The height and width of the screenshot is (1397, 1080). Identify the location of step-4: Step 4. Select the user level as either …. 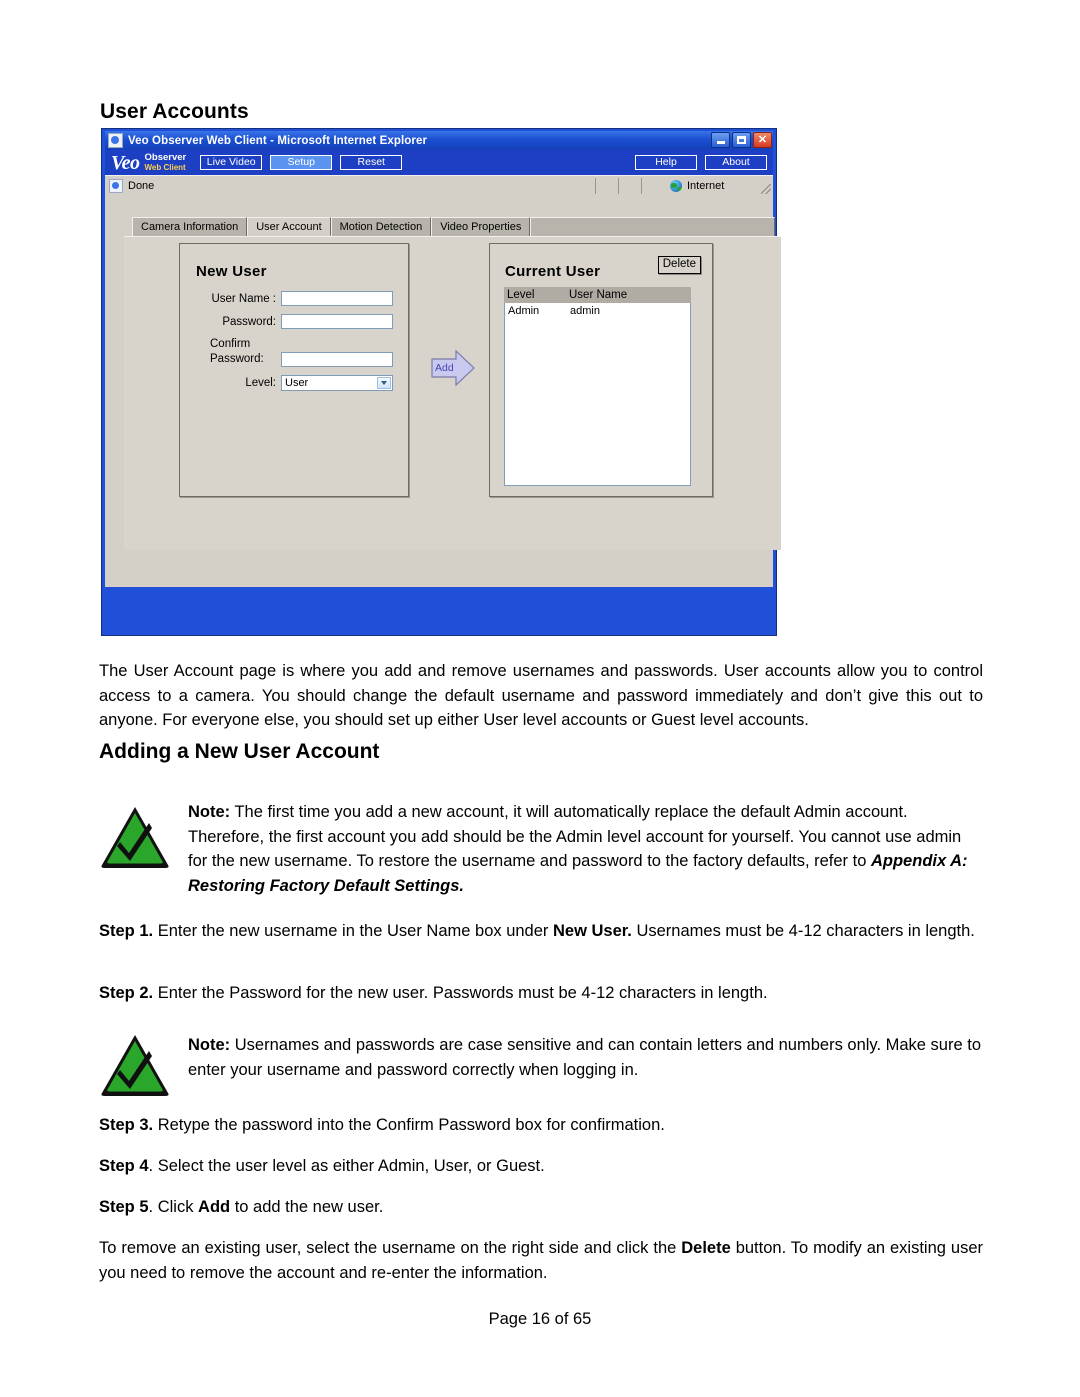
(541, 1166).